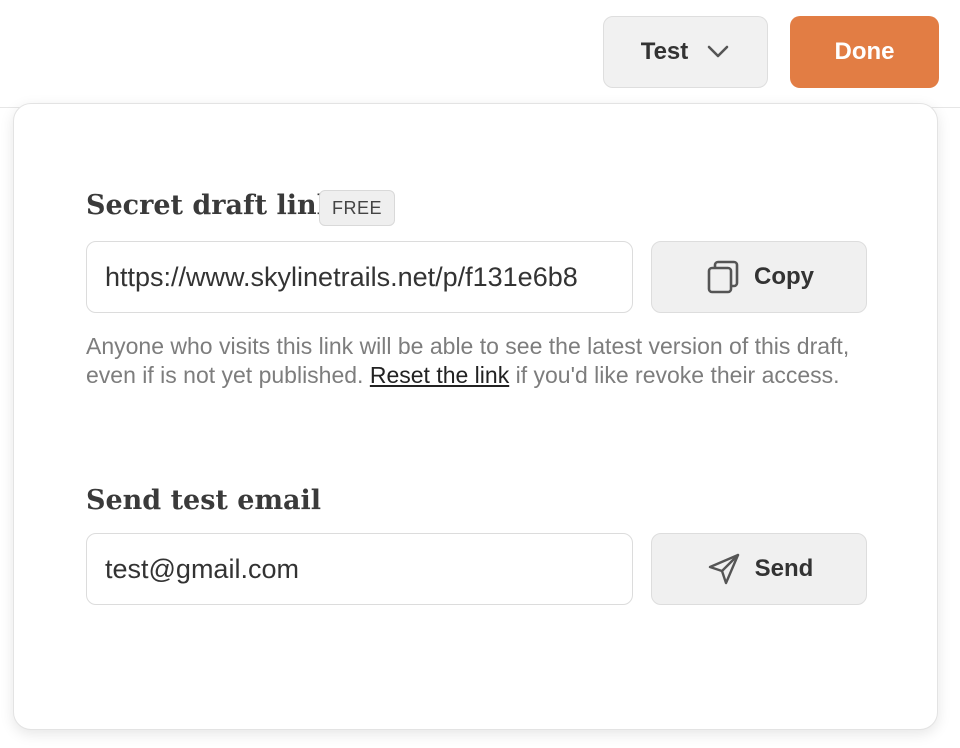 The height and width of the screenshot is (748, 960). Describe the element at coordinates (723, 277) in the screenshot. I see `copy-icon` at that location.